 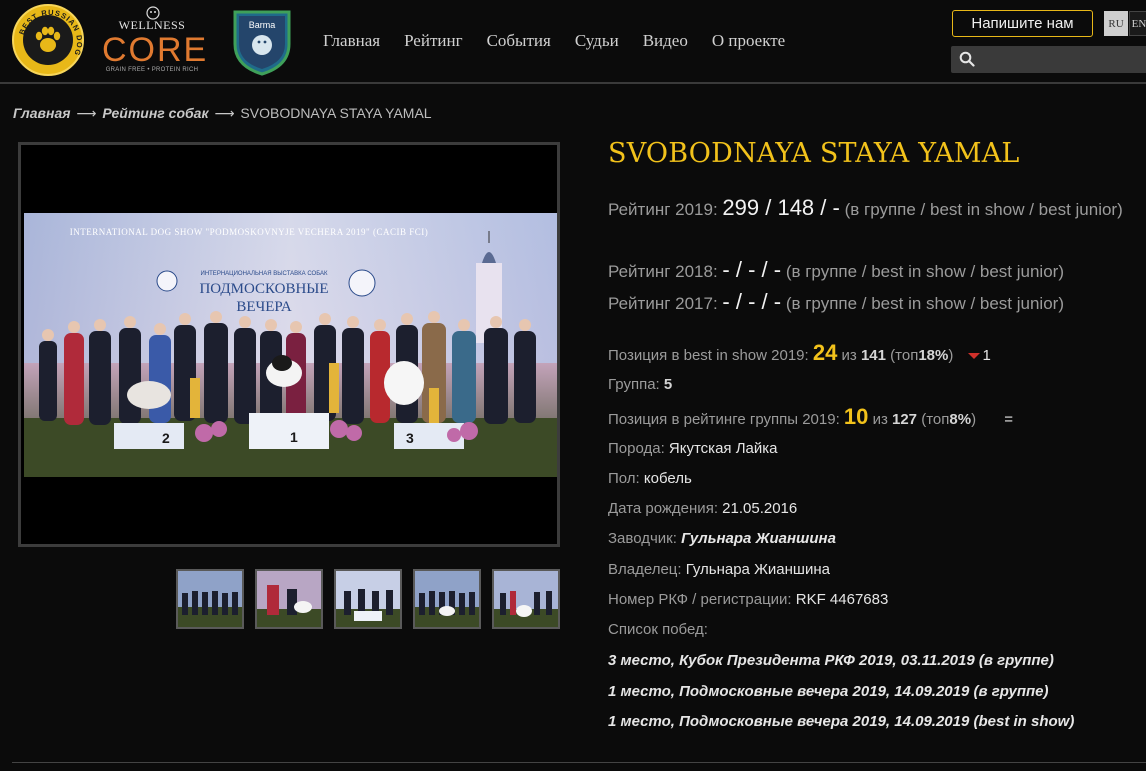 I want to click on nav-home: Главная, so click(x=351, y=41).